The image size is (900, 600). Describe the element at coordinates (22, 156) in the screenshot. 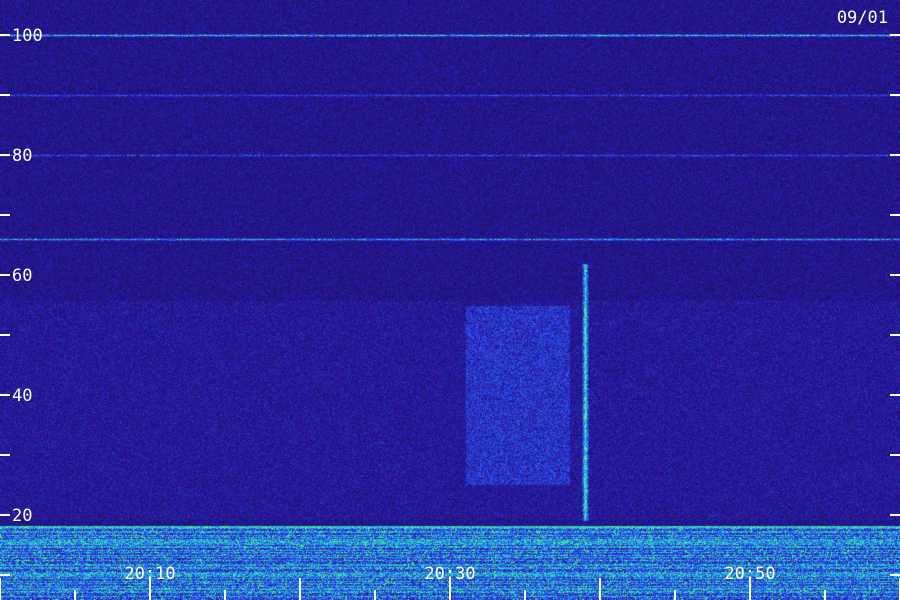

I see `y-tick-label: 80` at that location.